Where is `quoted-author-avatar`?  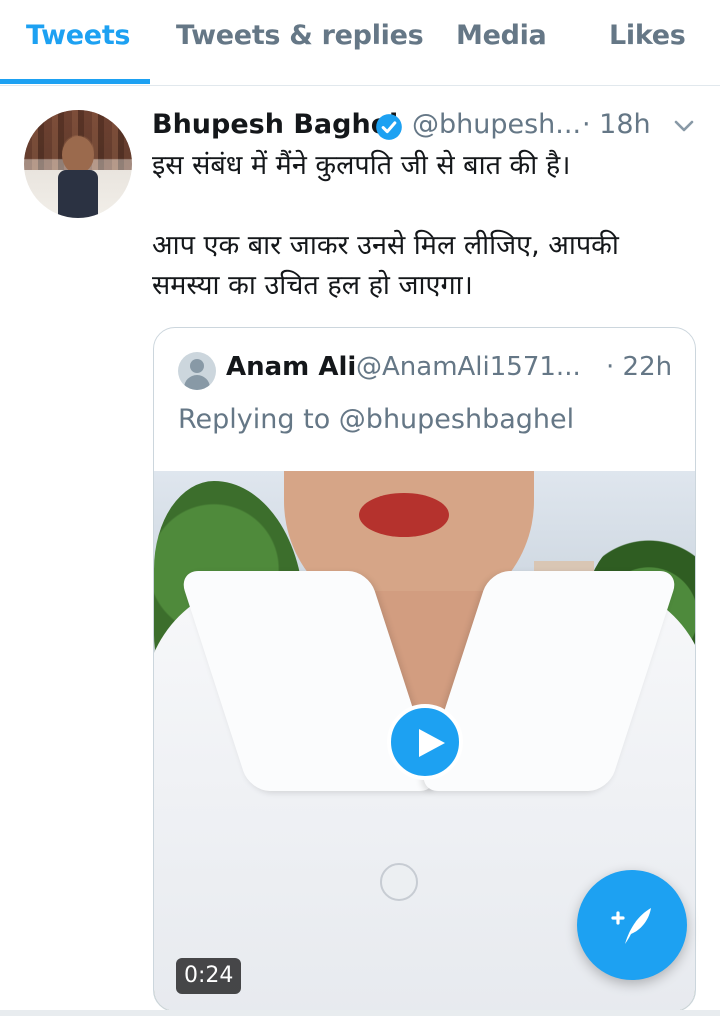 quoted-author-avatar is located at coordinates (197, 371).